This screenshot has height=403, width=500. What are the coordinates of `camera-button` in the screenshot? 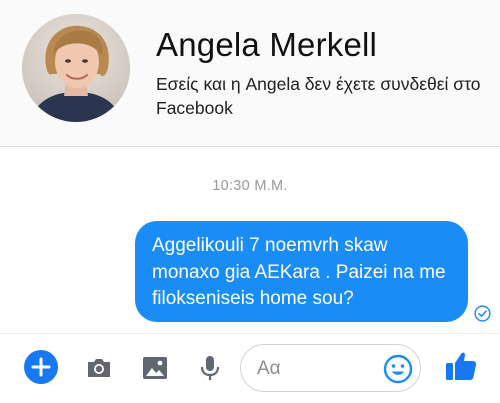 It's located at (99, 368).